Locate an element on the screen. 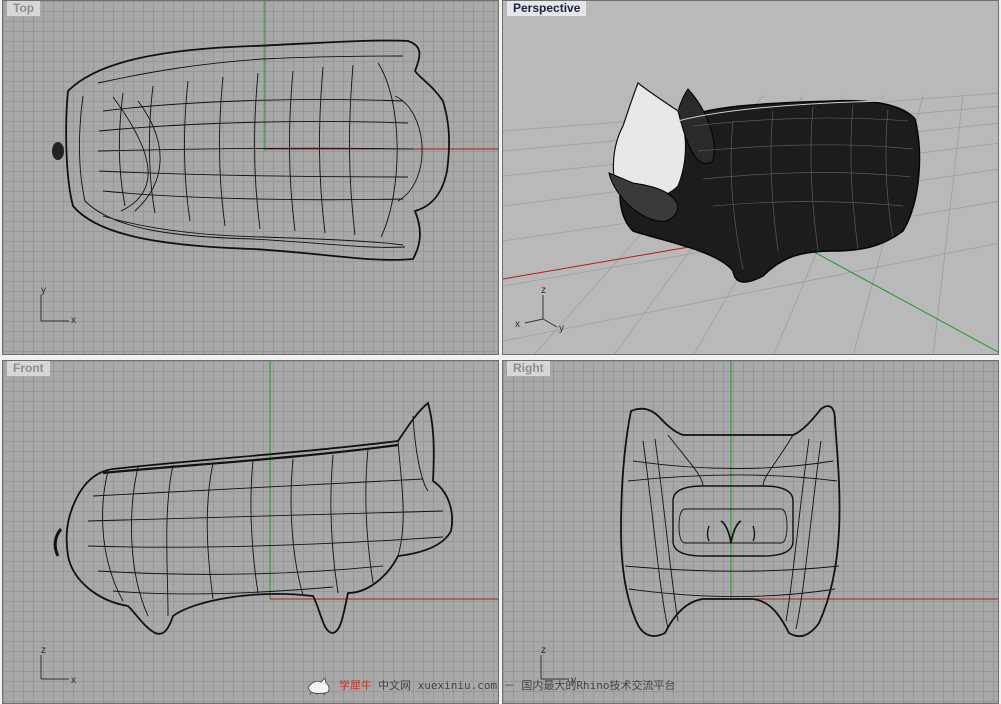 This screenshot has width=1001, height=704. watermark-text: 中文网 xuexiniu.com － 国内最大的Rhino技术交流平台 is located at coordinates (527, 685).